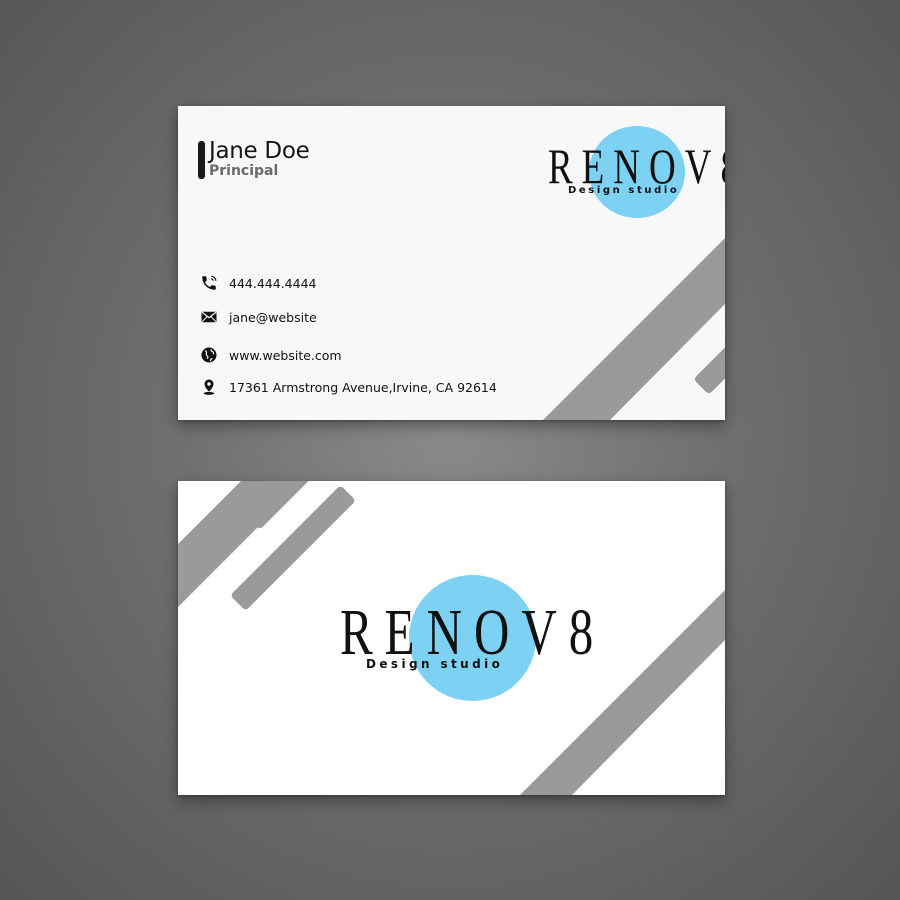  Describe the element at coordinates (209, 355) in the screenshot. I see `globe-icon` at that location.